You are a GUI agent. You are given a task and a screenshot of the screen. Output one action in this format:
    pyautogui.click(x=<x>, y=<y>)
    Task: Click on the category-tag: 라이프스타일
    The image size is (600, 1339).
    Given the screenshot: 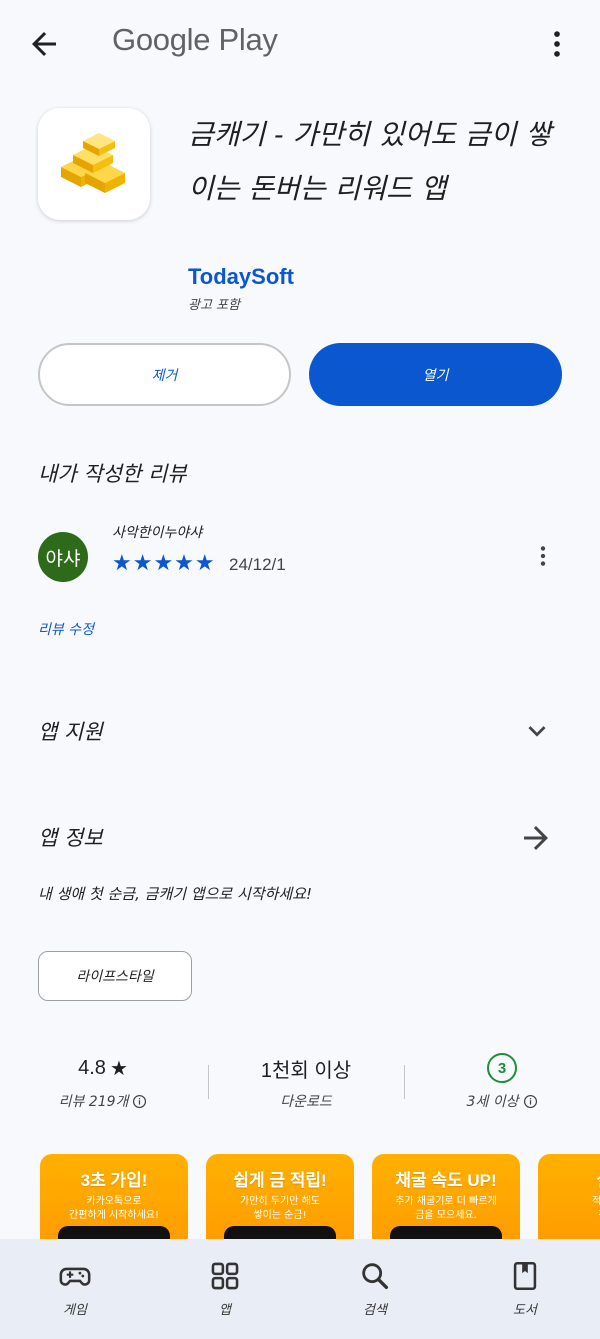 What is the action you would take?
    pyautogui.click(x=115, y=976)
    